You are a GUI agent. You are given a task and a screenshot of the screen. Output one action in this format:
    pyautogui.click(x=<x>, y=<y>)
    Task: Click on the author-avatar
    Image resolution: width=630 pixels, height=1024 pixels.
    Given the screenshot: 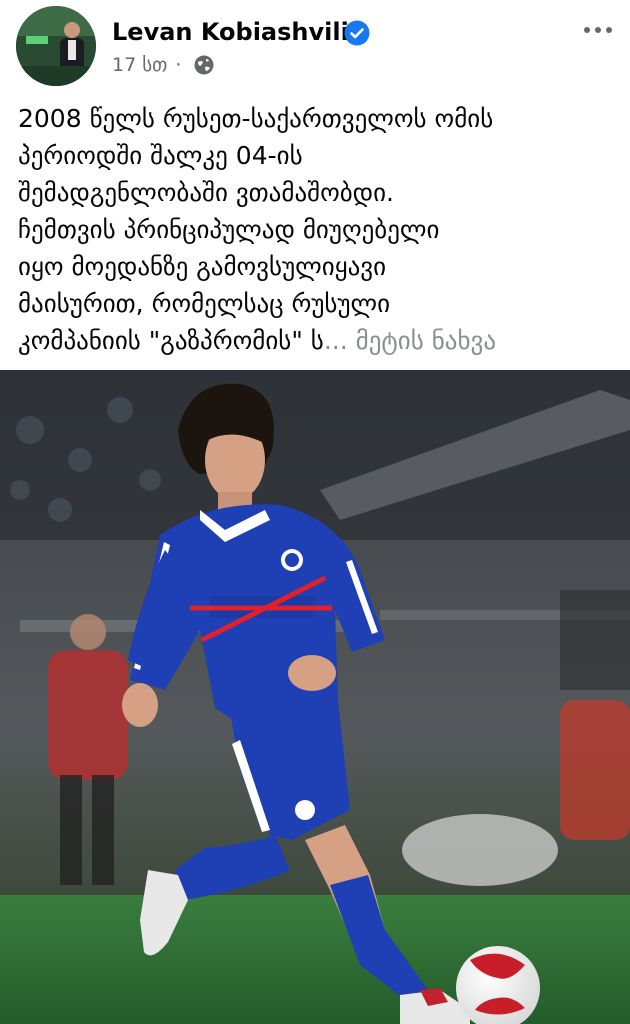 What is the action you would take?
    pyautogui.click(x=56, y=46)
    